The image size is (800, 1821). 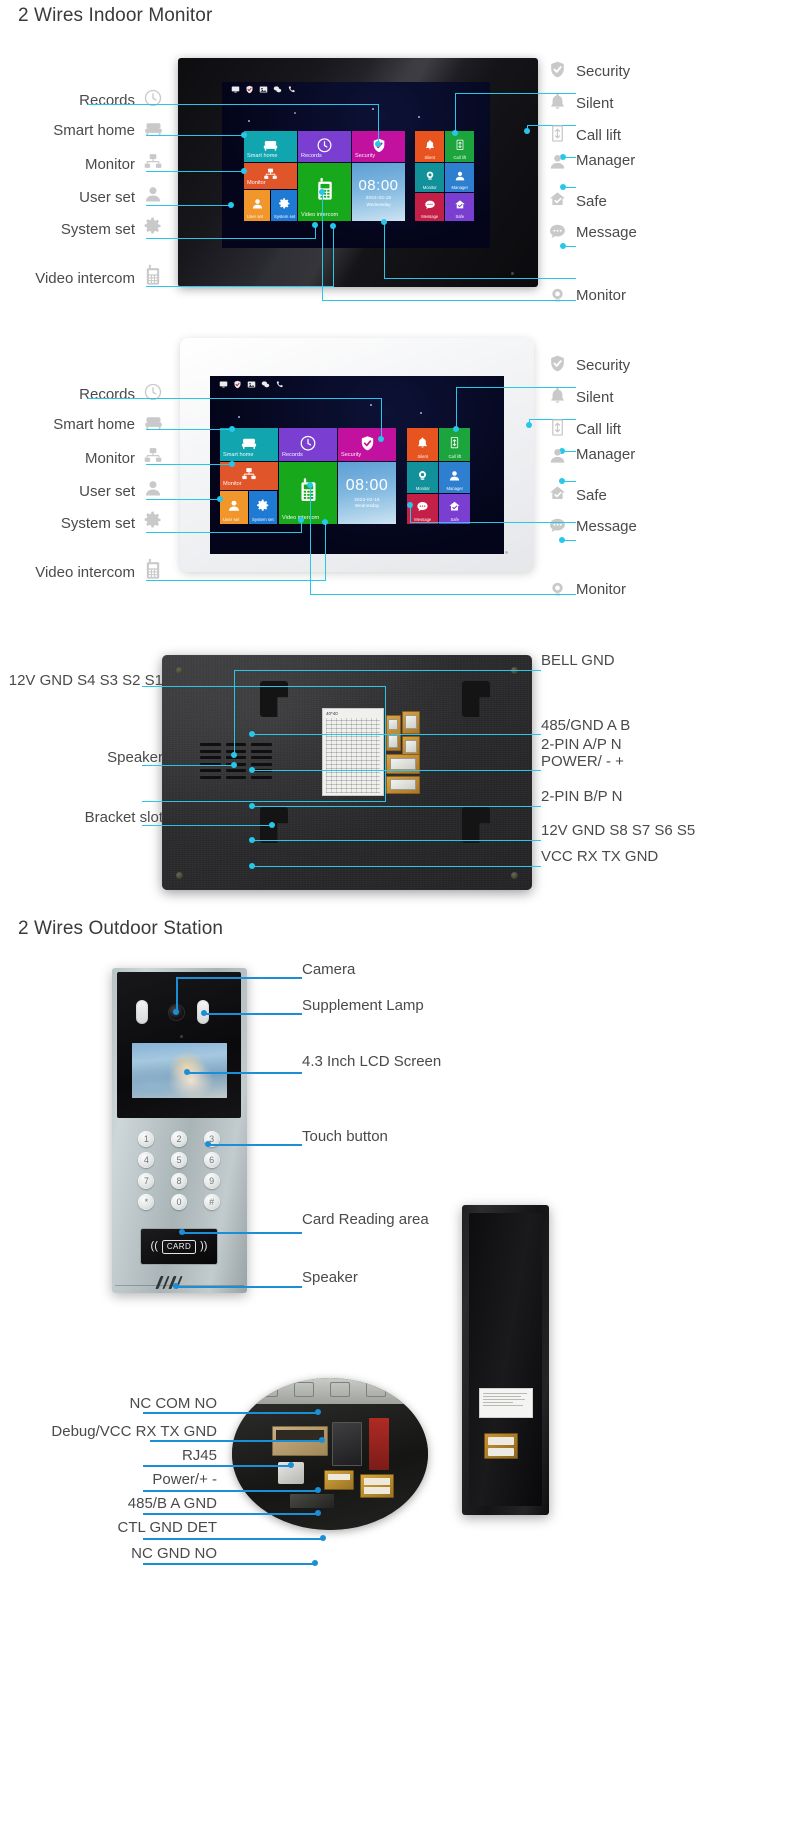 What do you see at coordinates (178, 1201) in the screenshot?
I see `key-0: 0` at bounding box center [178, 1201].